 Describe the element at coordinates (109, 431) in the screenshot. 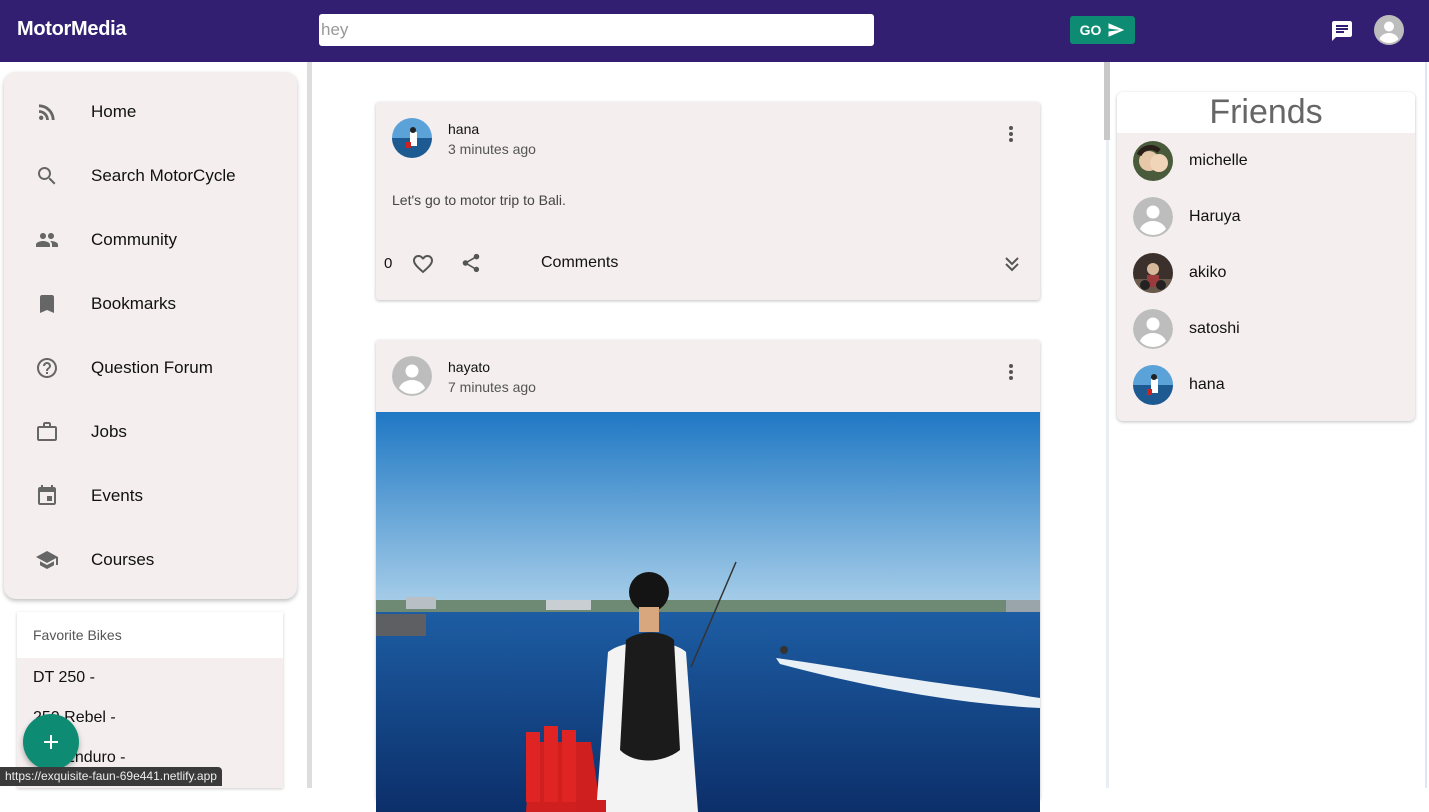

I see `nav-item-label: Jobs` at that location.